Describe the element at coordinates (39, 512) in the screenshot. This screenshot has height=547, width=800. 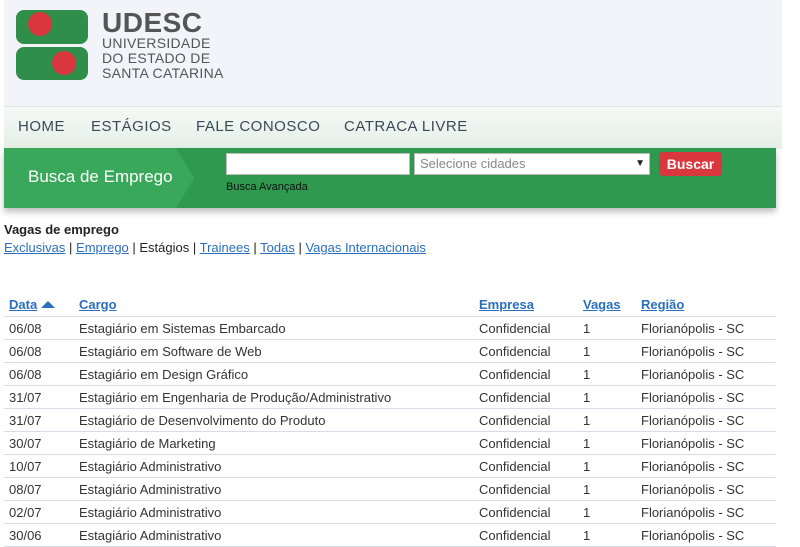
I see `cell-date: 02/07` at that location.